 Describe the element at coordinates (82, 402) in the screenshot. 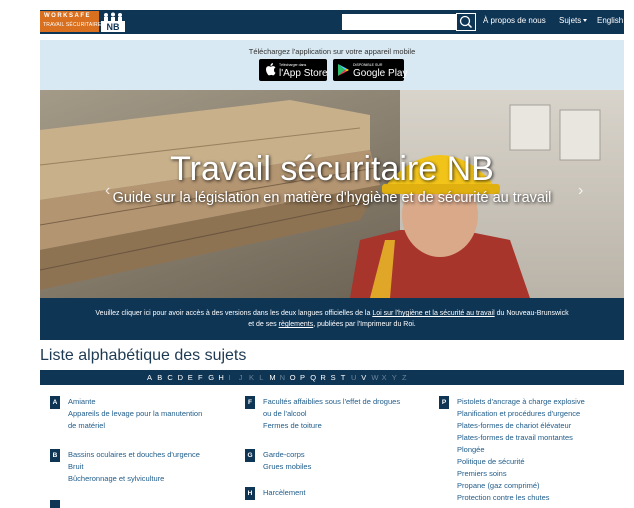

I see `topic-link: Amiante` at that location.